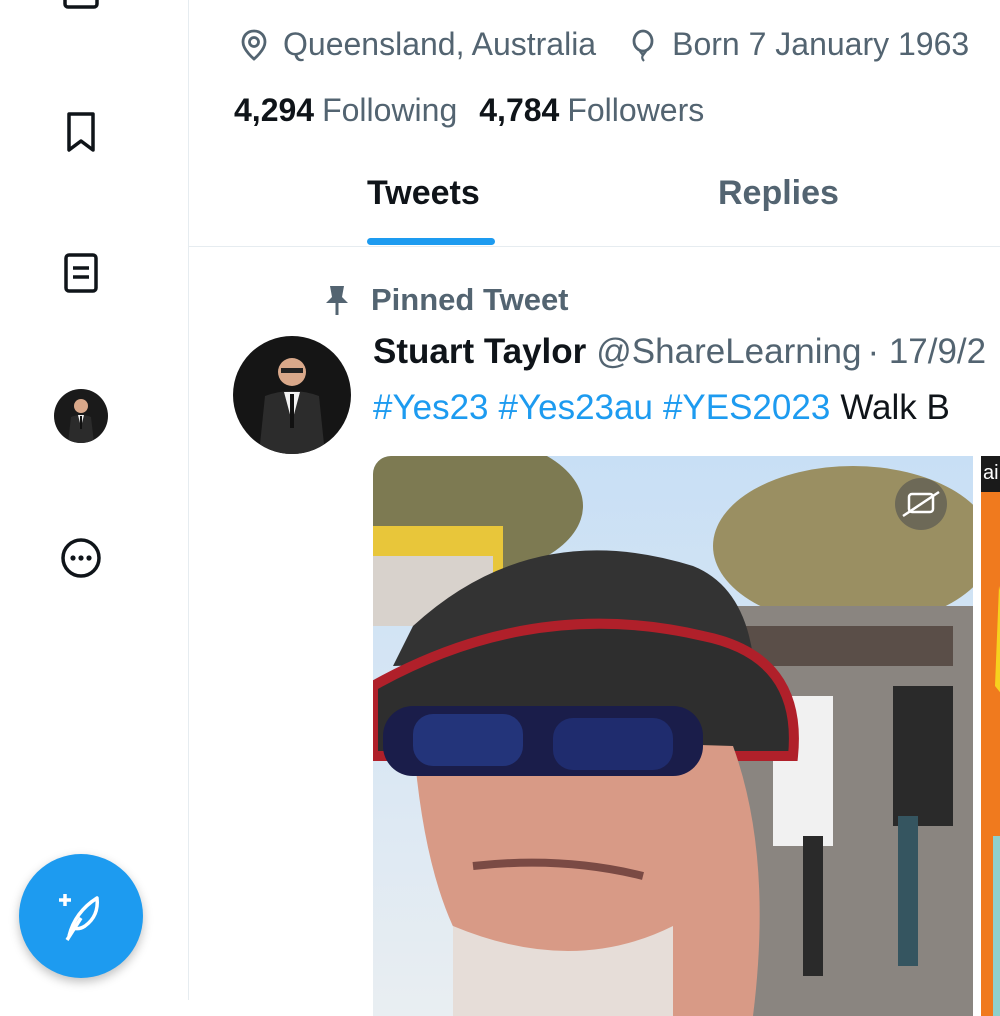  Describe the element at coordinates (389, 110) in the screenshot. I see `following-label: Following` at that location.